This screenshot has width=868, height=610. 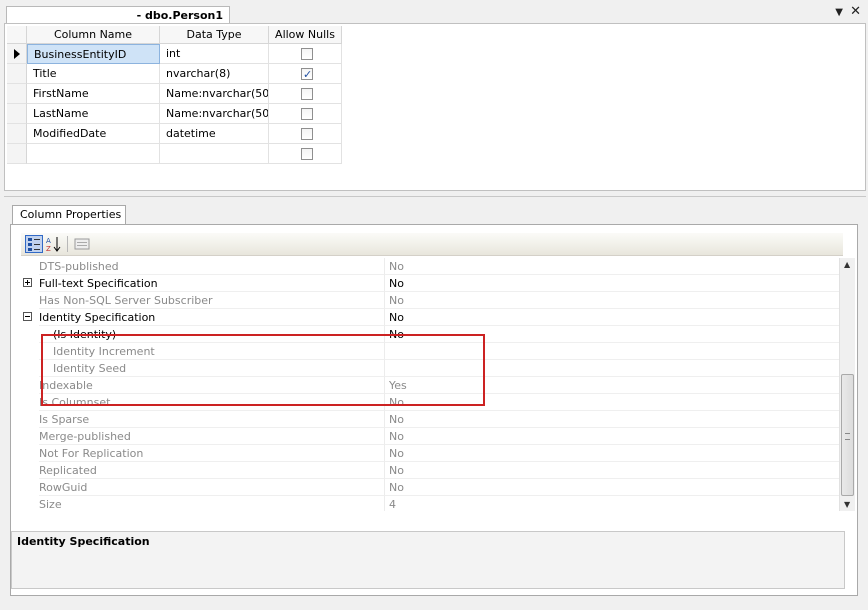 What do you see at coordinates (48, 249) in the screenshot?
I see `svg-text: Z` at bounding box center [48, 249].